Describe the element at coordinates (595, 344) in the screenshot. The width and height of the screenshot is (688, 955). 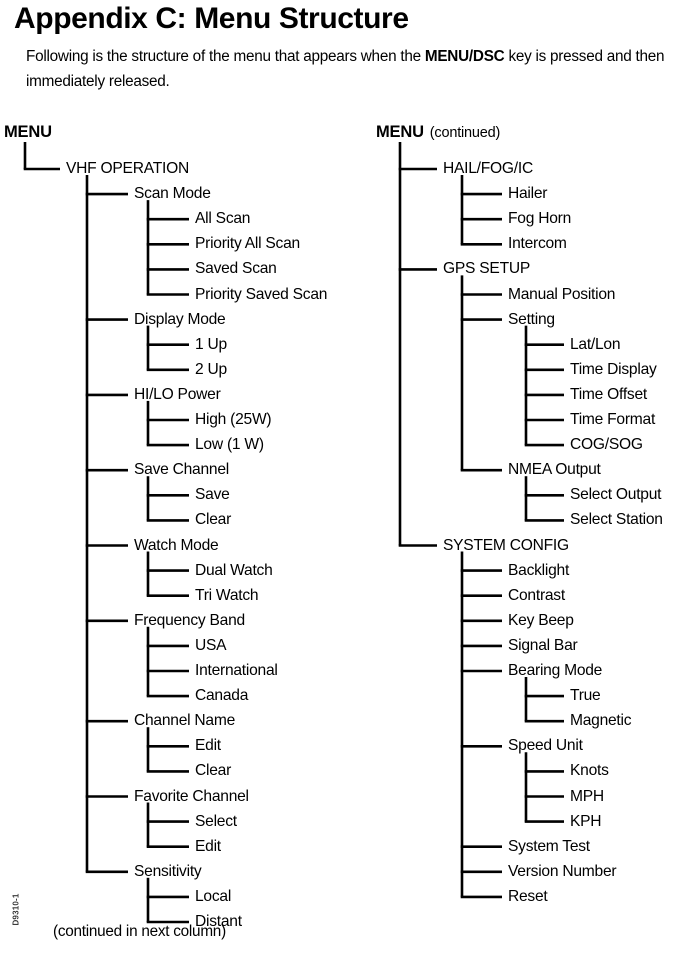
I see `menu-item-right-lat-lon: Lat/Lon` at that location.